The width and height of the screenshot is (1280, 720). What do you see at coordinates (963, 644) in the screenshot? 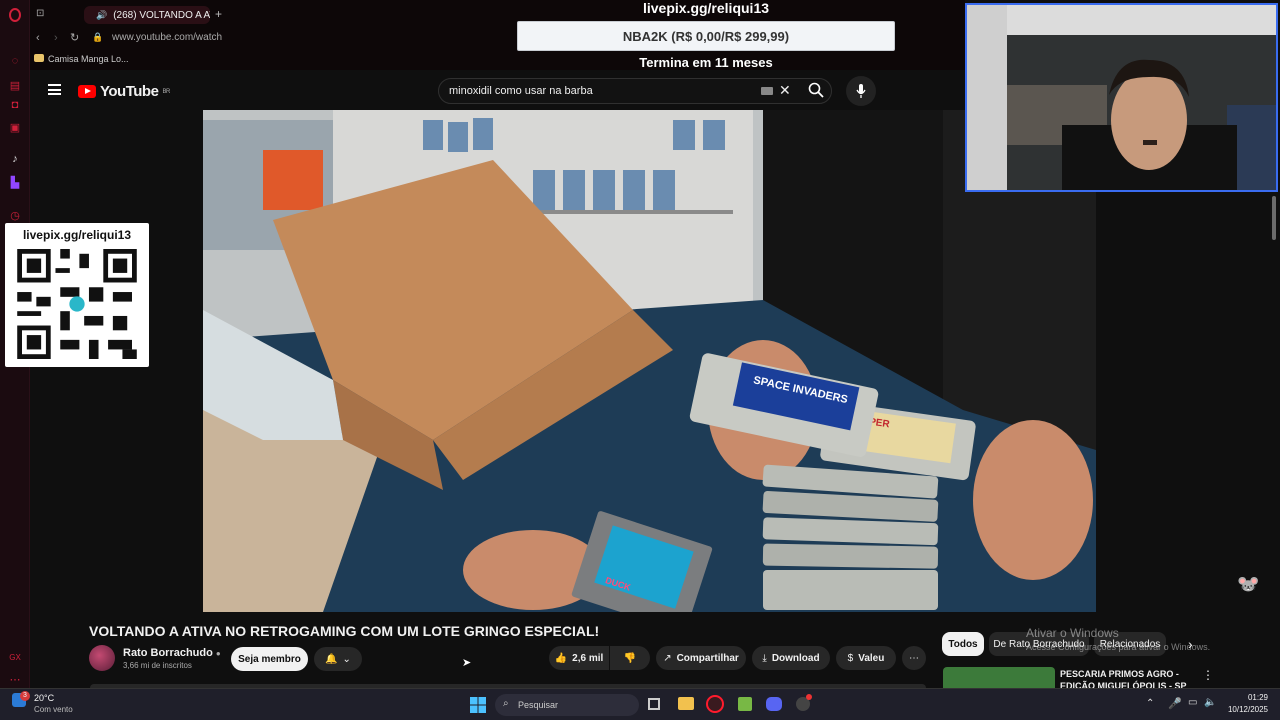
I see `chip-todos: Todos` at bounding box center [963, 644].